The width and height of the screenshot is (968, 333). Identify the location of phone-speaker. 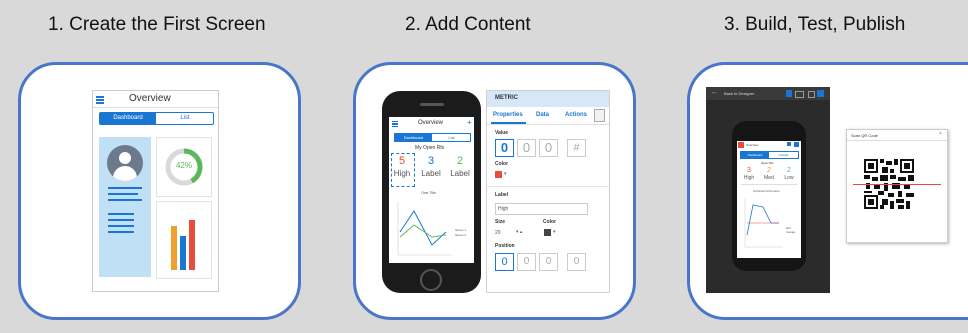
(432, 104).